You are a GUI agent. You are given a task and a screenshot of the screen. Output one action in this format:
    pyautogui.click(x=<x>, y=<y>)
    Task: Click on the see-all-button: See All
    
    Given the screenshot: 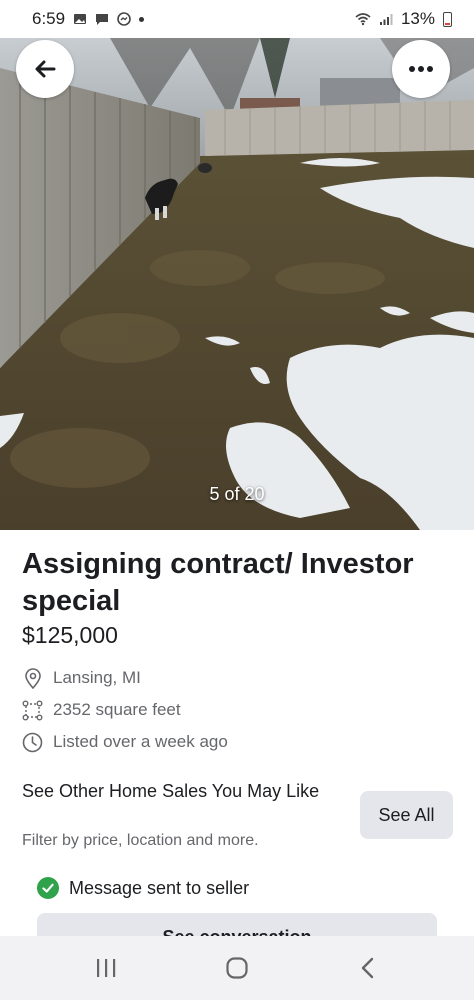 What is the action you would take?
    pyautogui.click(x=406, y=815)
    